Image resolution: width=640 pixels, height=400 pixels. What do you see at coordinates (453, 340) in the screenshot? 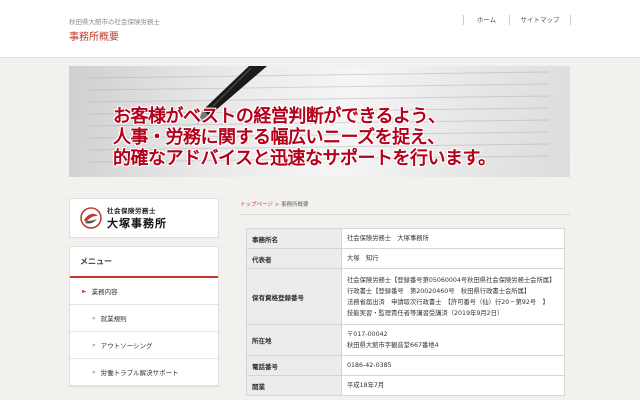
I see `row-value: 〒017-00042 秋田県大館市字観音堂667番地4` at bounding box center [453, 340].